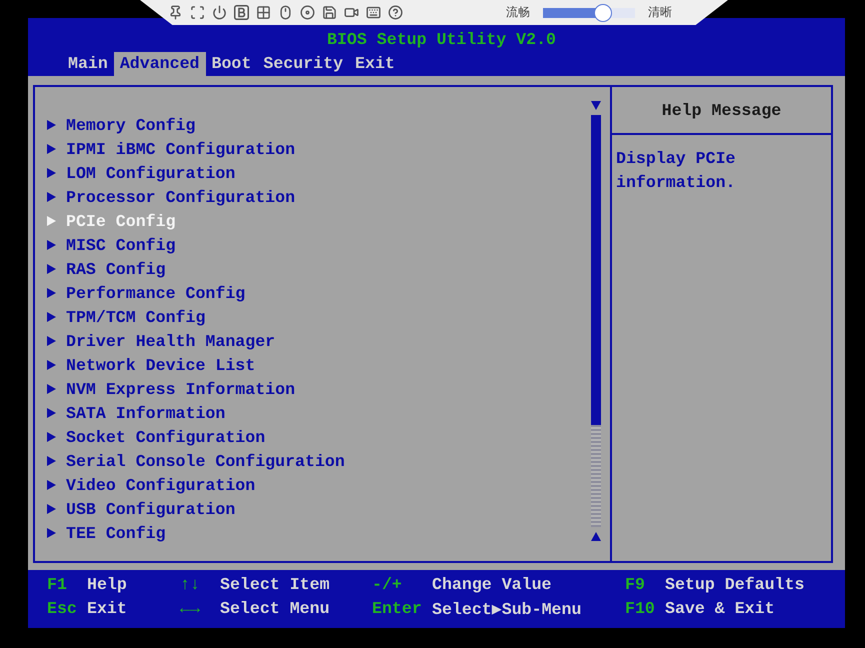 This screenshot has width=865, height=648. I want to click on scroll-up-icon, so click(596, 536).